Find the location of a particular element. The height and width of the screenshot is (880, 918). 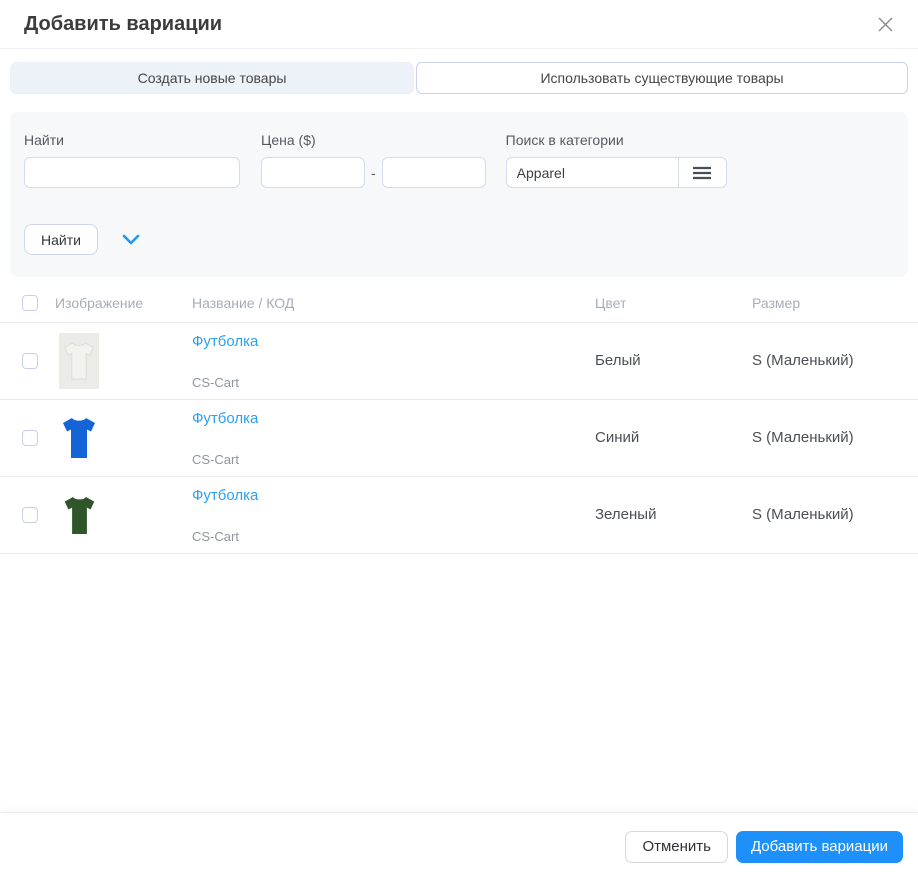

column-header-name-code: Название / КОД is located at coordinates (393, 305).